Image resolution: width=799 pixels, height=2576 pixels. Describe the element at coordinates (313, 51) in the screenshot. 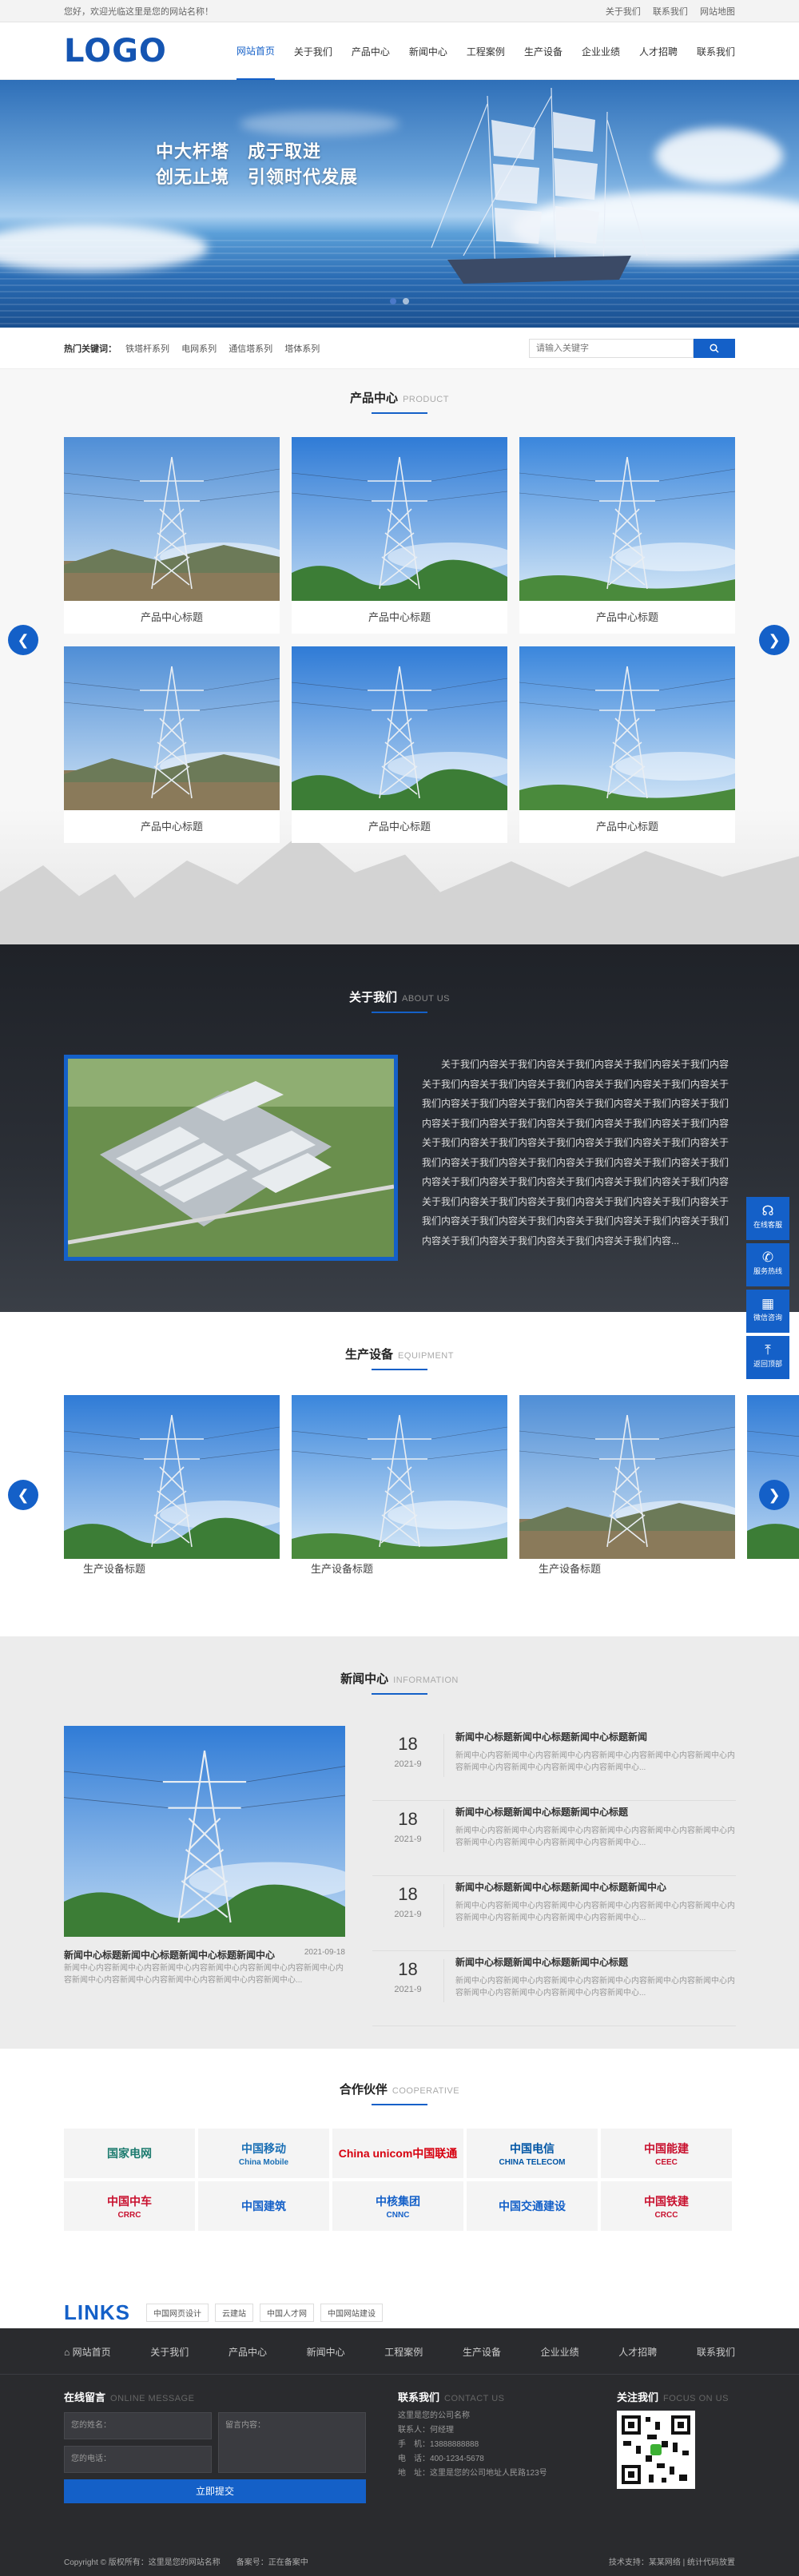

I see `nav-about: 关于我们` at that location.